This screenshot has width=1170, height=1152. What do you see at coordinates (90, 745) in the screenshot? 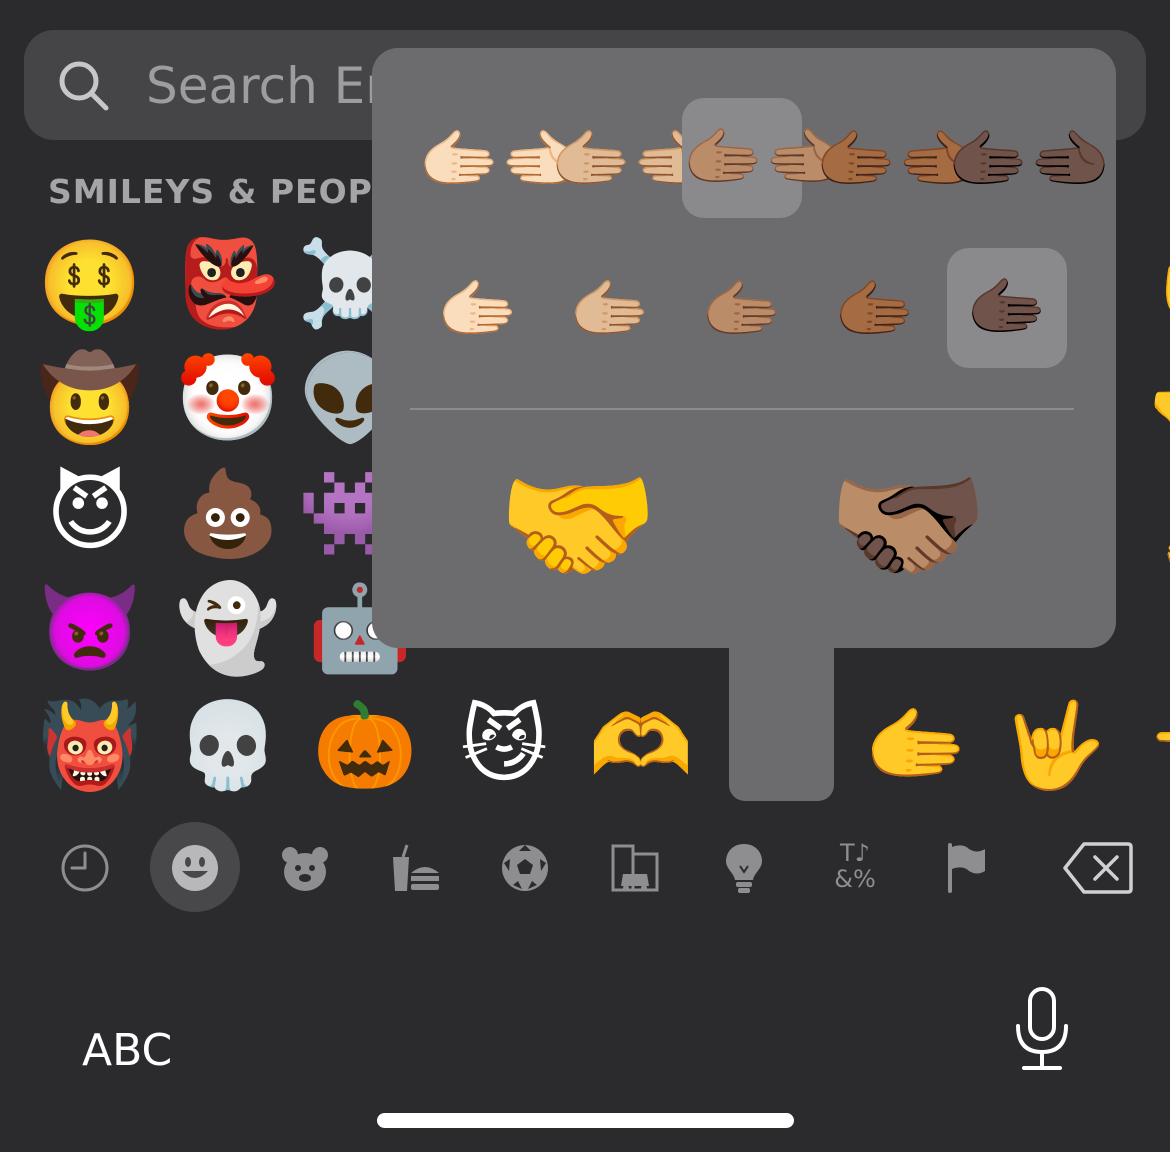
I see `emoji-ogre: 👹` at bounding box center [90, 745].